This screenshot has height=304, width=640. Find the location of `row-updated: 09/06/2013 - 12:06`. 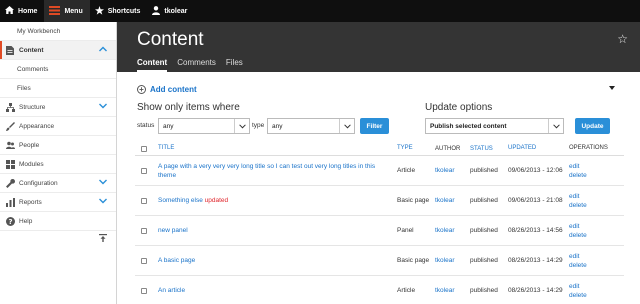

row-updated: 09/06/2013 - 12:06 is located at coordinates (535, 170).